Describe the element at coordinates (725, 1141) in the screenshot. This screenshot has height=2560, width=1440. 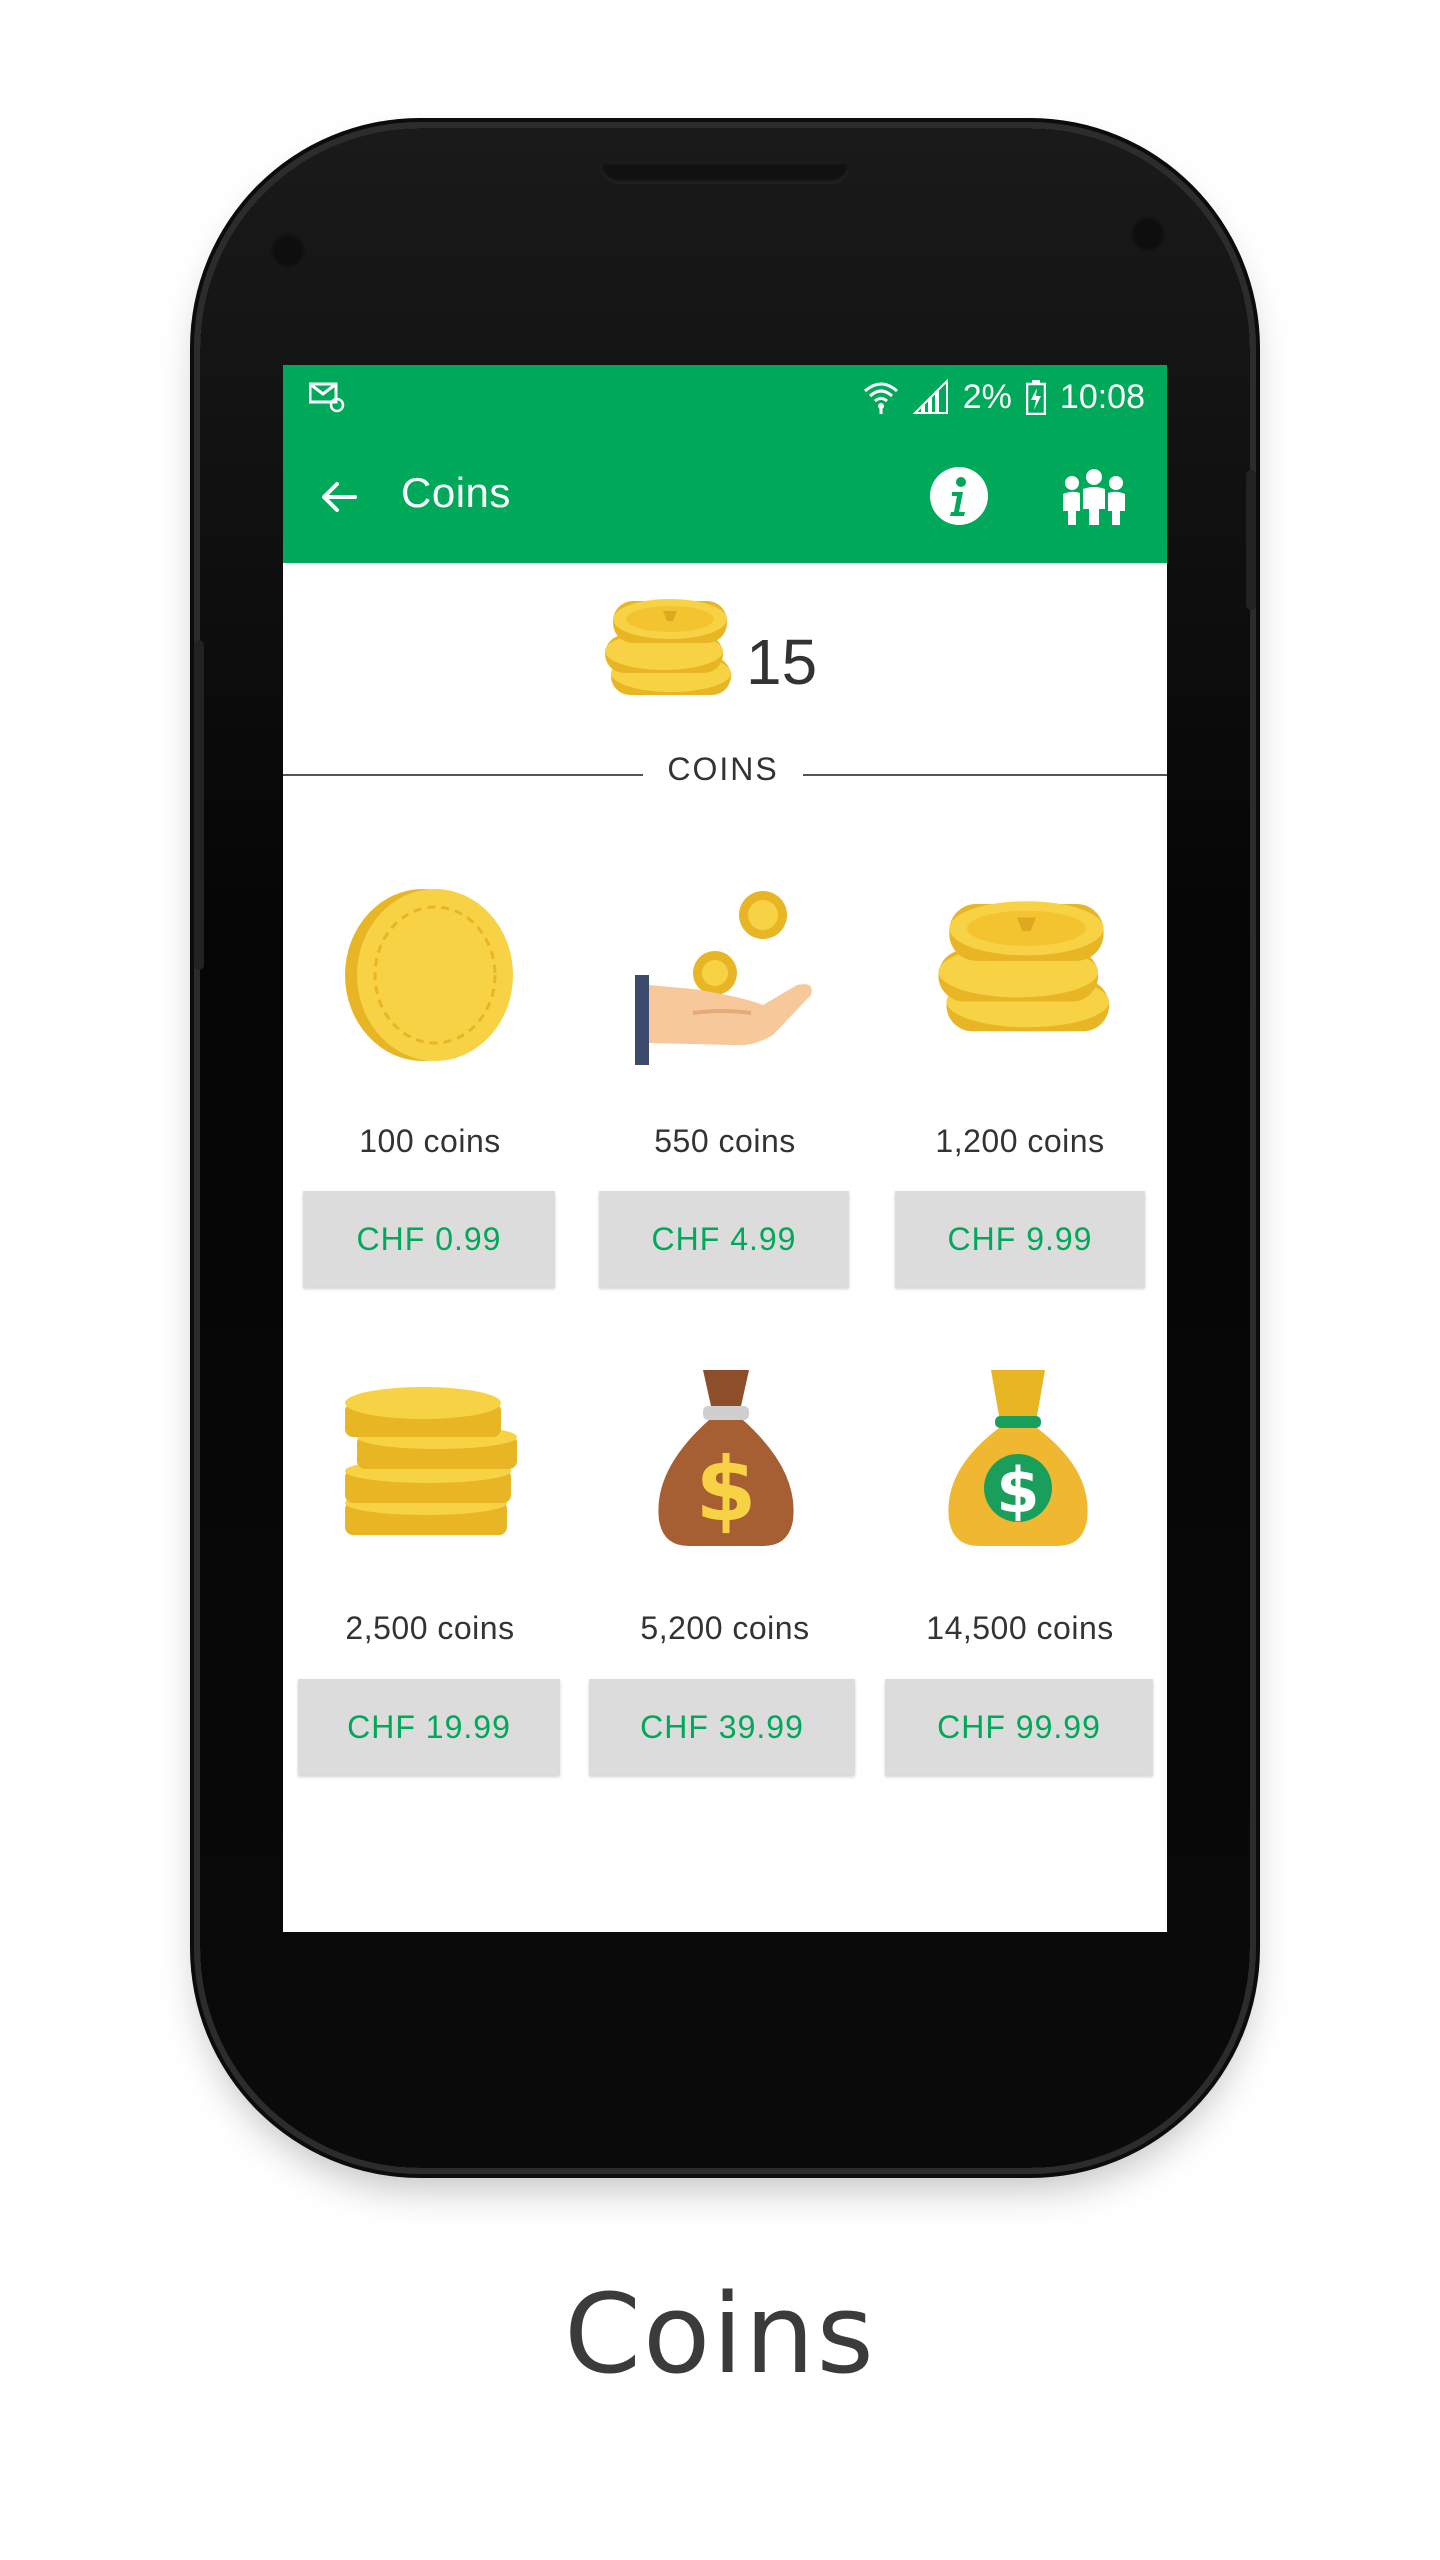
I see `package-coins-label: 550 coins` at that location.